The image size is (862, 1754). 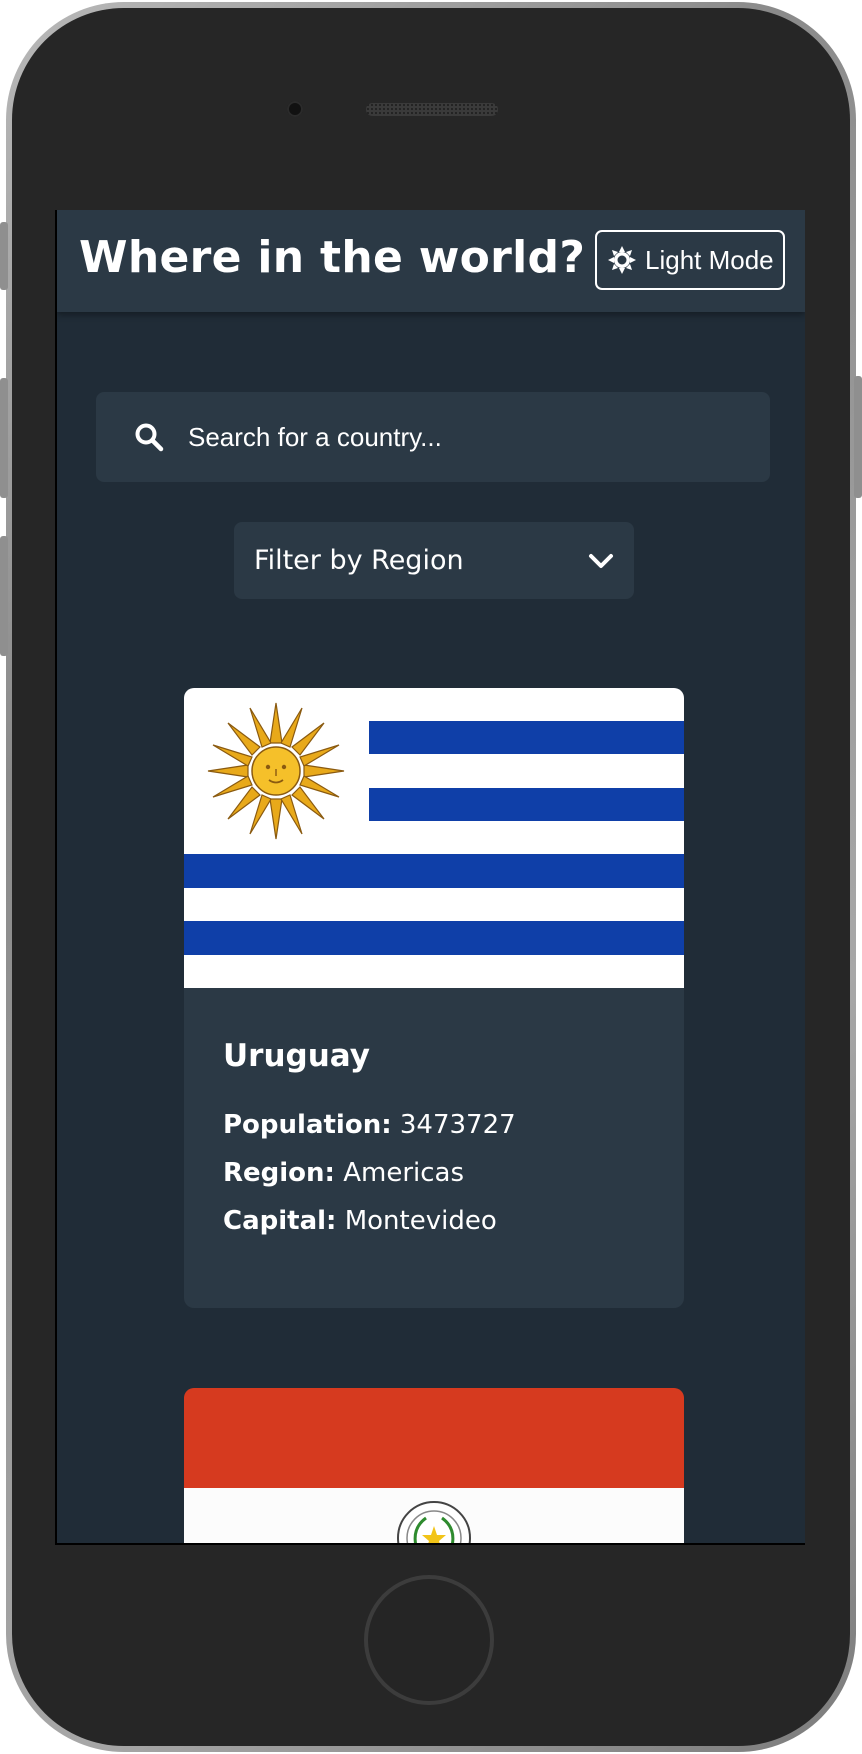 What do you see at coordinates (307, 1125) in the screenshot?
I see `population-label: Population:` at bounding box center [307, 1125].